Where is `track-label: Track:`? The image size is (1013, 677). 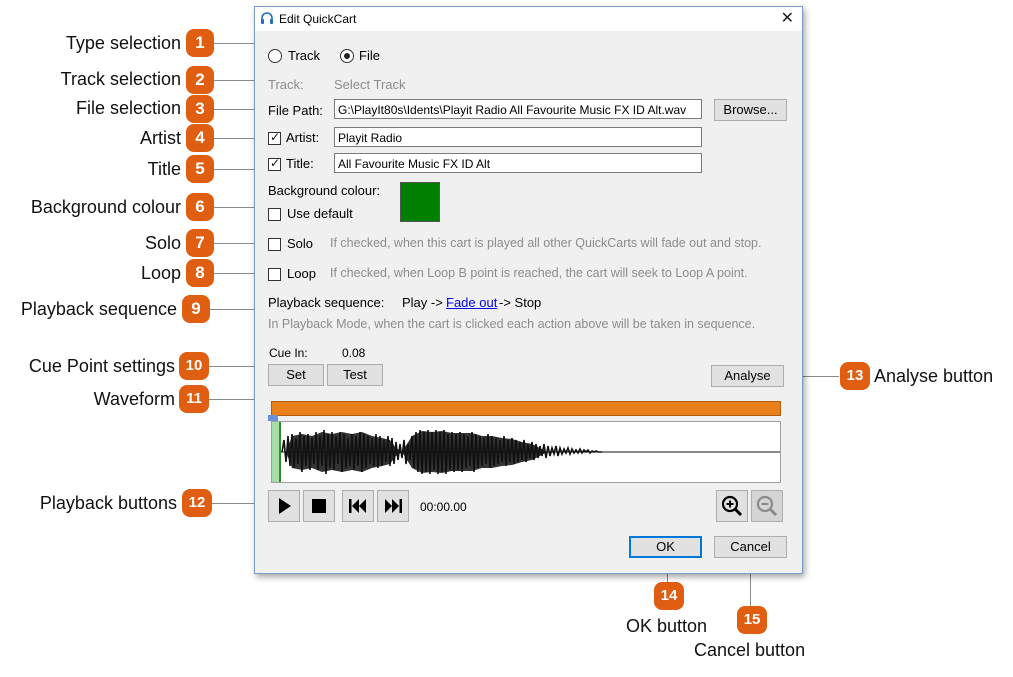 track-label: Track: is located at coordinates (286, 84).